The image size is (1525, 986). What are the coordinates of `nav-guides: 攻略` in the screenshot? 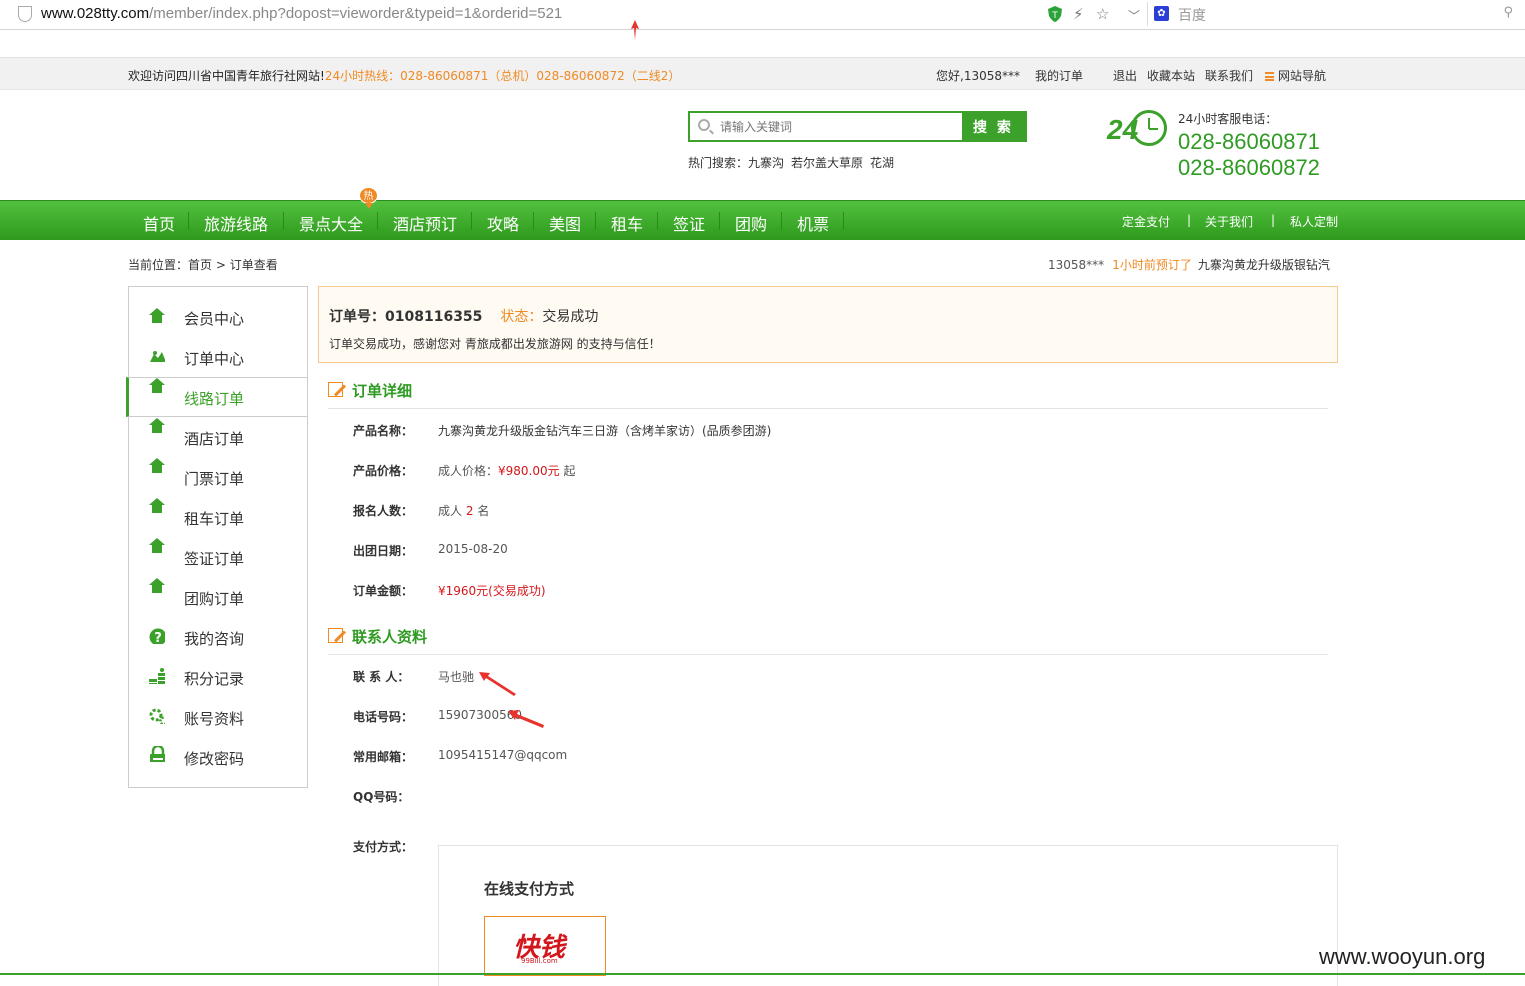 It's located at (503, 223).